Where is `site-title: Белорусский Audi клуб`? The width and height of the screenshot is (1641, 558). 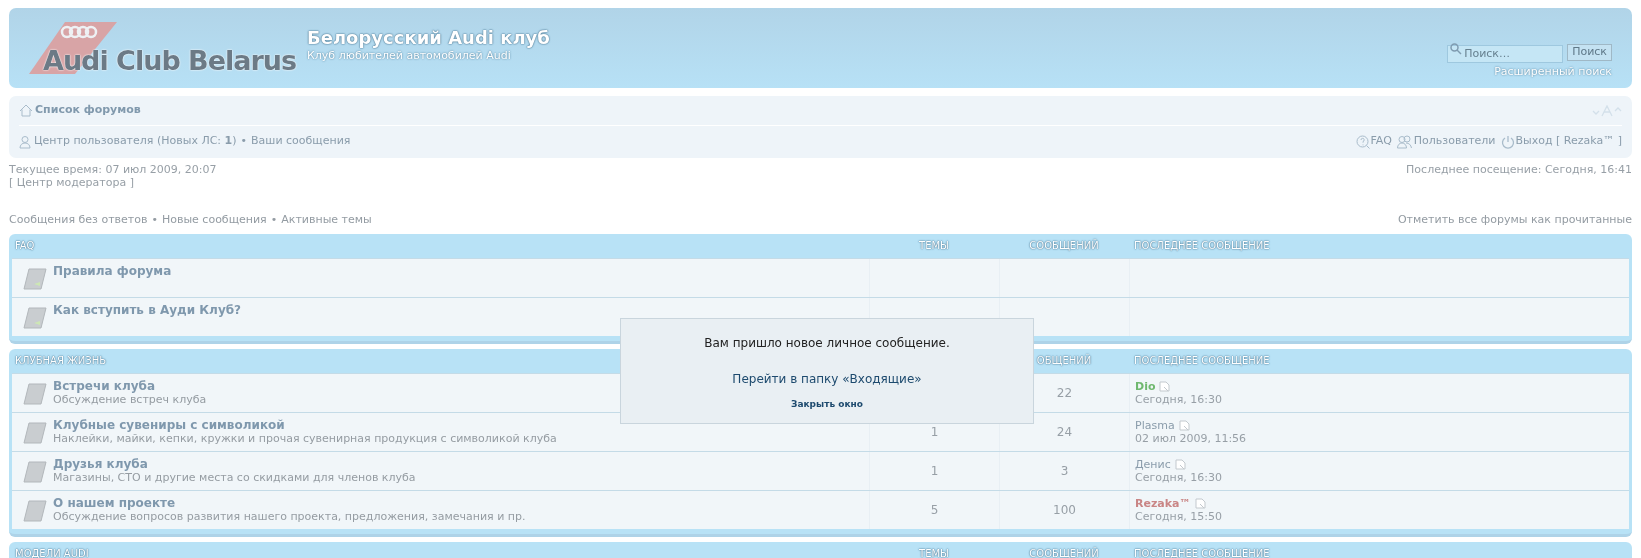
site-title: Белорусский Audi клуб is located at coordinates (428, 38).